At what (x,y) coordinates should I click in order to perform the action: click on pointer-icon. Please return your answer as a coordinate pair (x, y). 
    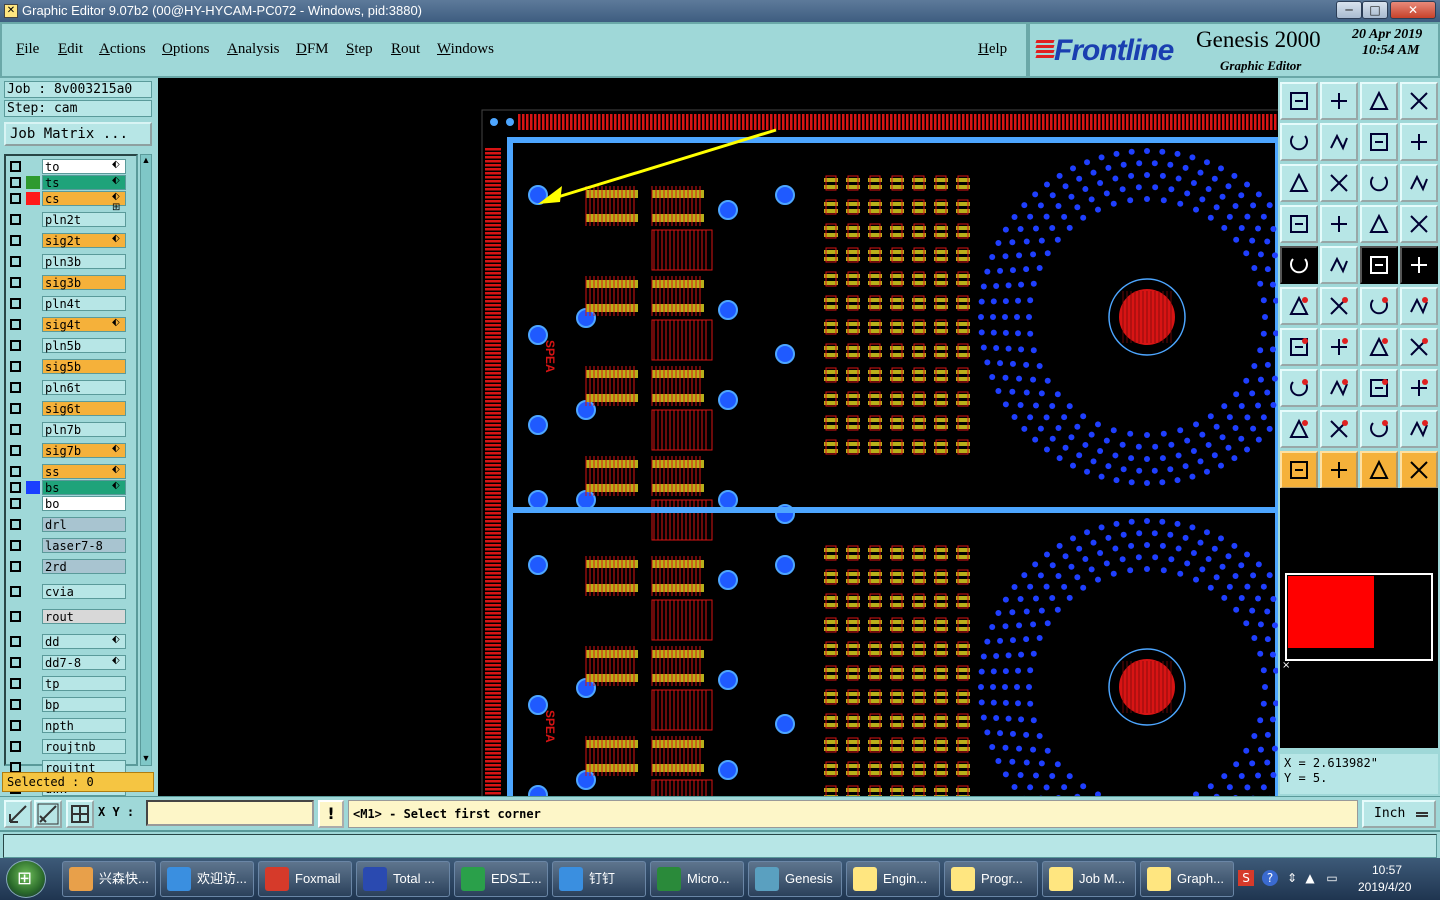
    Looking at the image, I should click on (1299, 470).